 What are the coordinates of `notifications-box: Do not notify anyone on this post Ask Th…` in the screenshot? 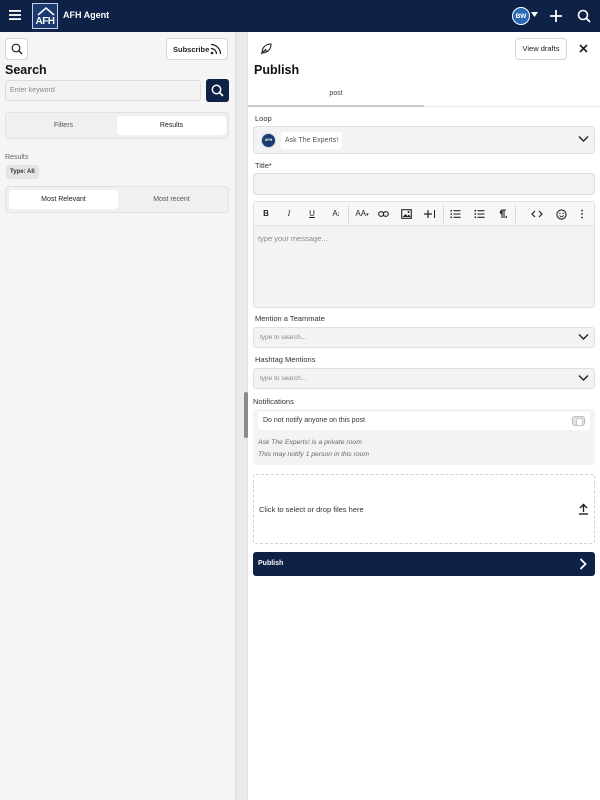 It's located at (424, 437).